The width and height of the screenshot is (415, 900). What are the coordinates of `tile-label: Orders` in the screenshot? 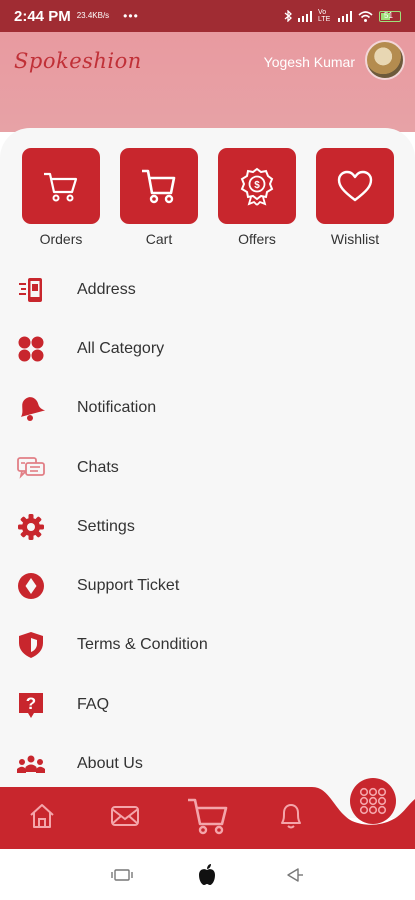 It's located at (61, 239).